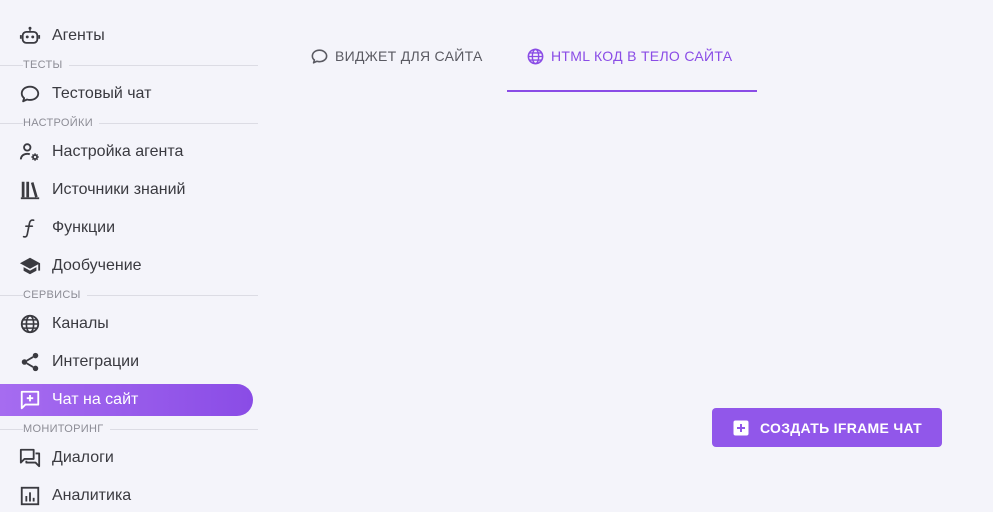 Image resolution: width=993 pixels, height=512 pixels. What do you see at coordinates (126, 324) in the screenshot?
I see `sidebar-item-channels: Каналы` at bounding box center [126, 324].